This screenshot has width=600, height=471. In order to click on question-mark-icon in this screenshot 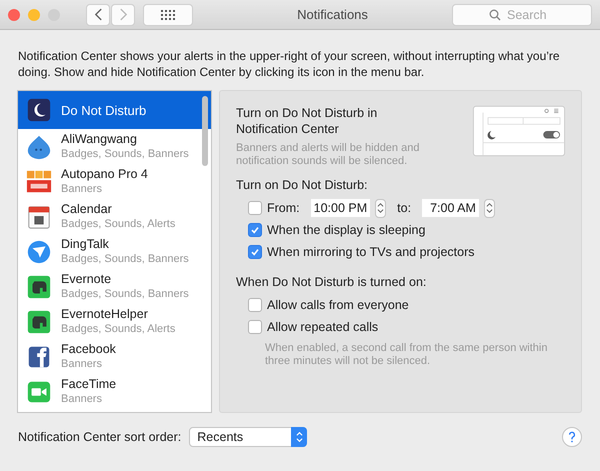, I will do `click(572, 437)`.